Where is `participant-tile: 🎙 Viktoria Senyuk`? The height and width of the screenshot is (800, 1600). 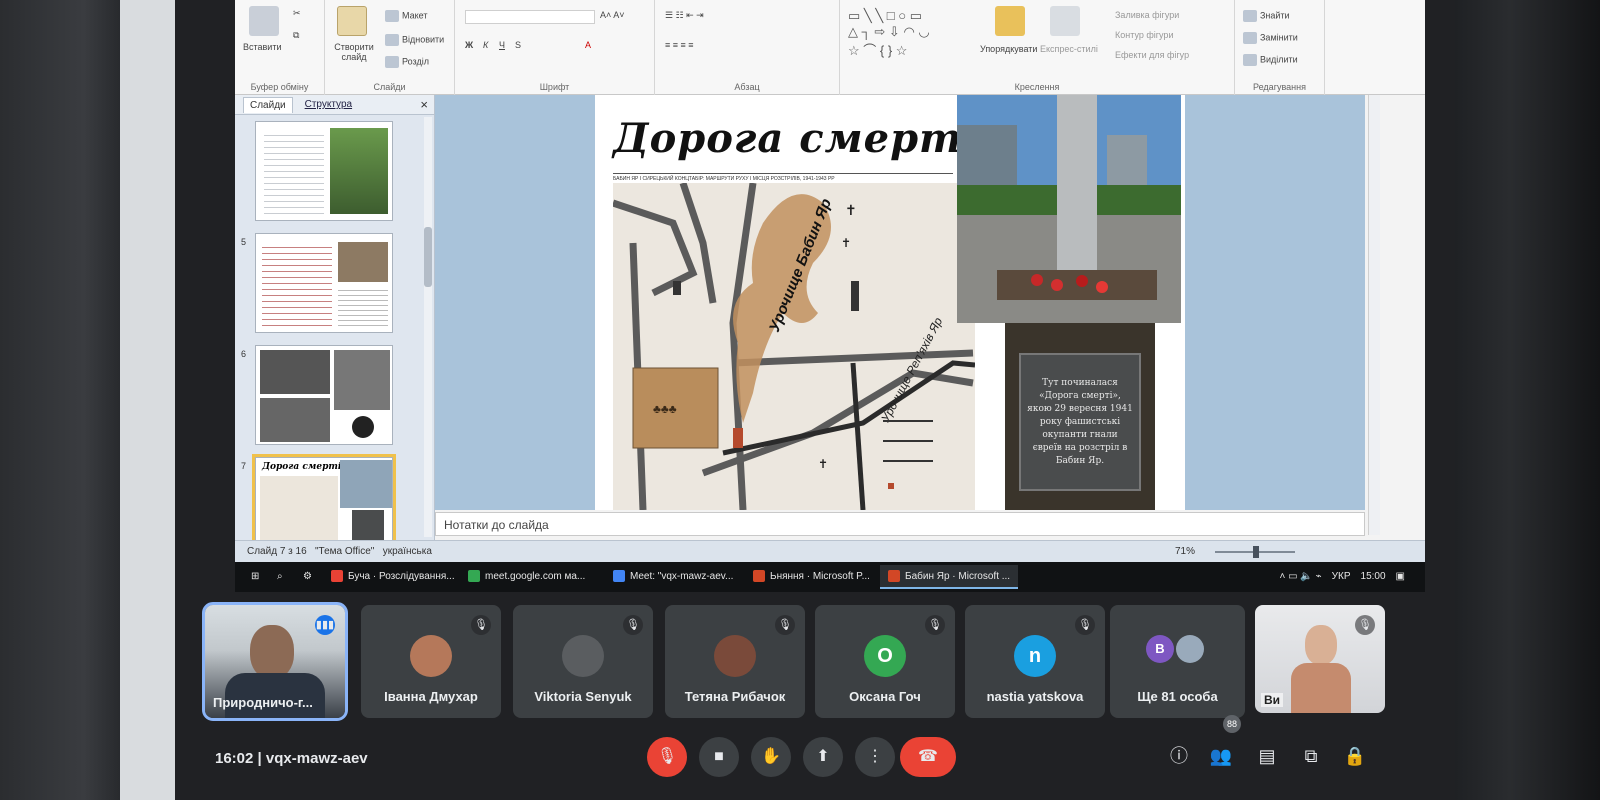 participant-tile: 🎙 Viktoria Senyuk is located at coordinates (583, 661).